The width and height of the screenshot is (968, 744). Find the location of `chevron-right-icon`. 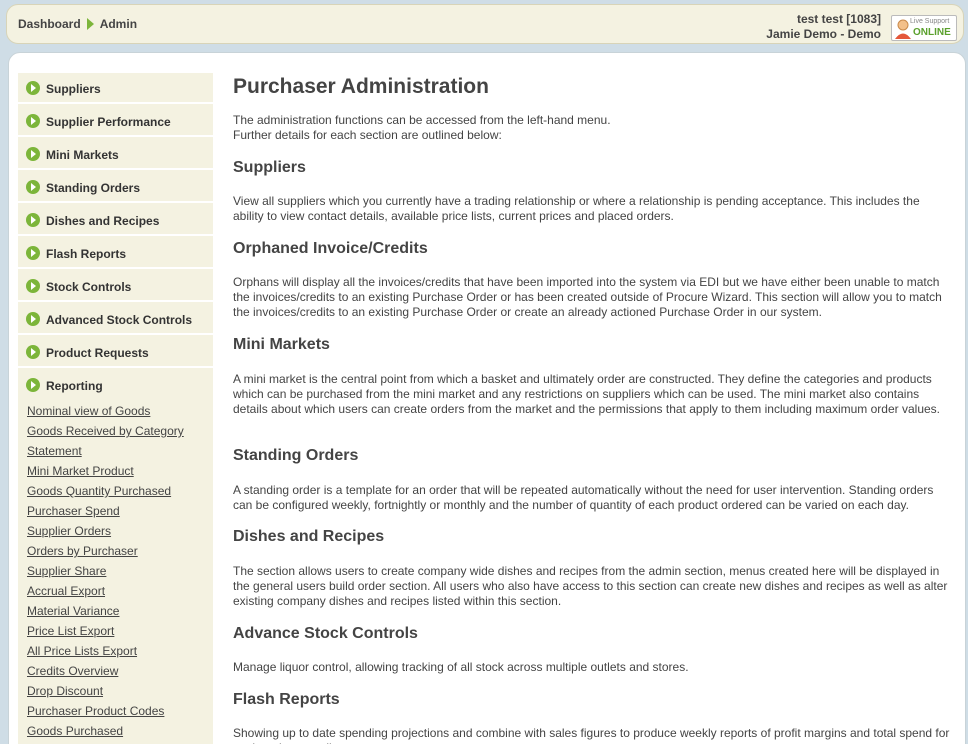

chevron-right-icon is located at coordinates (90, 24).